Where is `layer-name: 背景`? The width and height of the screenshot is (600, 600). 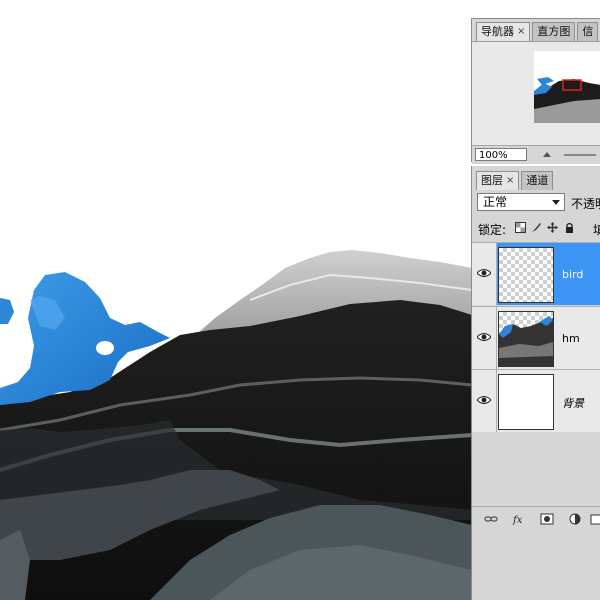
layer-name: 背景 is located at coordinates (573, 403).